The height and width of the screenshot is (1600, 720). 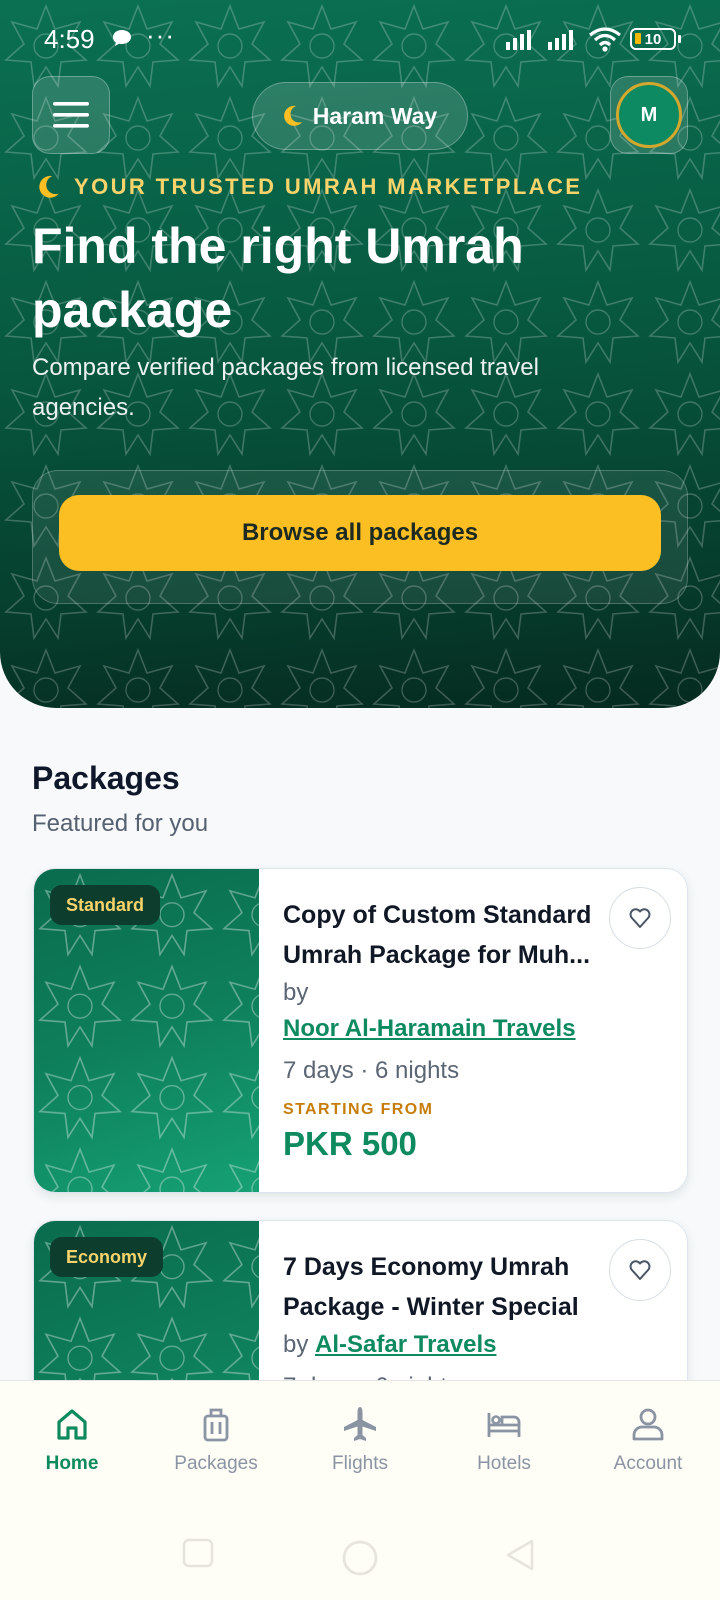 What do you see at coordinates (72, 1424) in the screenshot?
I see `home-icon` at bounding box center [72, 1424].